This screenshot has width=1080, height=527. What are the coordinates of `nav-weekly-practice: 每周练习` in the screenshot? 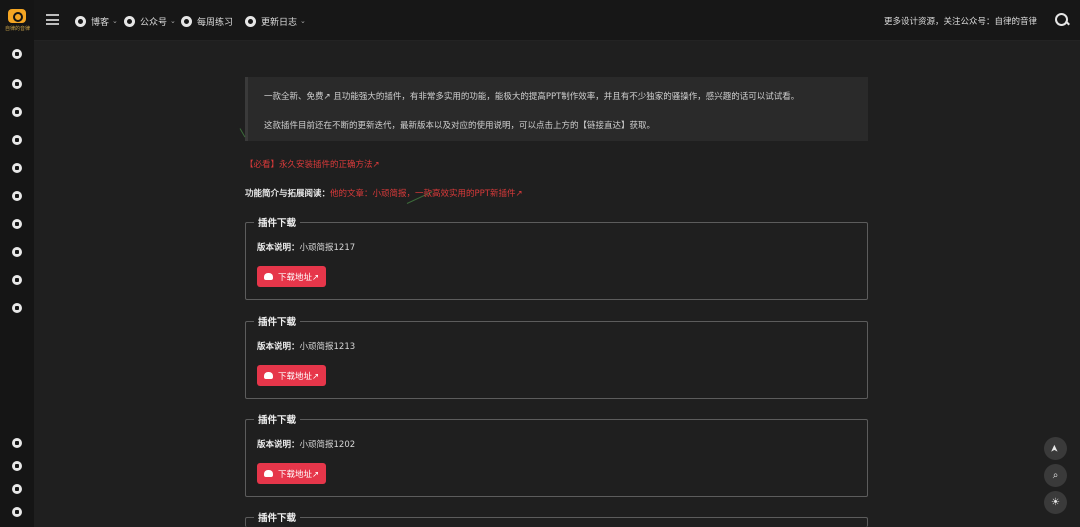 It's located at (207, 21).